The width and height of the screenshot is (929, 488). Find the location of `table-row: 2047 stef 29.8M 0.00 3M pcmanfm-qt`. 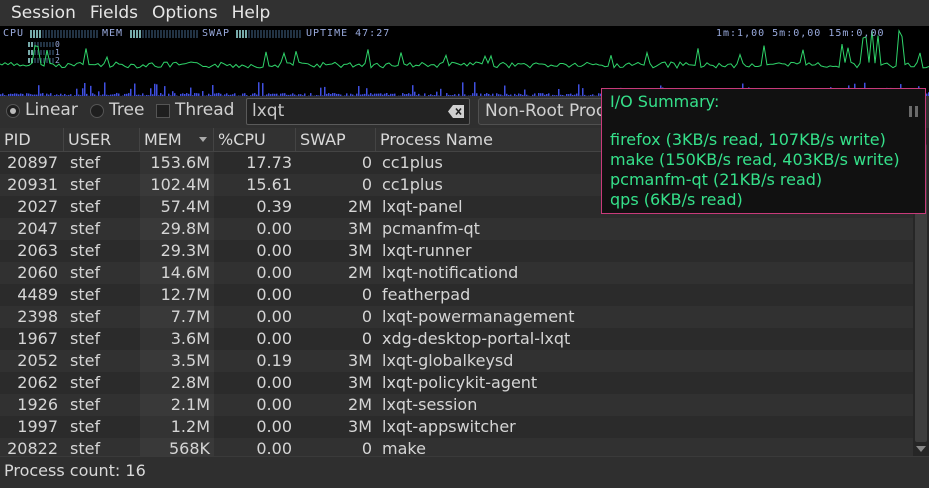

table-row: 2047 stef 29.8M 0.00 3M pcmanfm-qt is located at coordinates (456, 229).